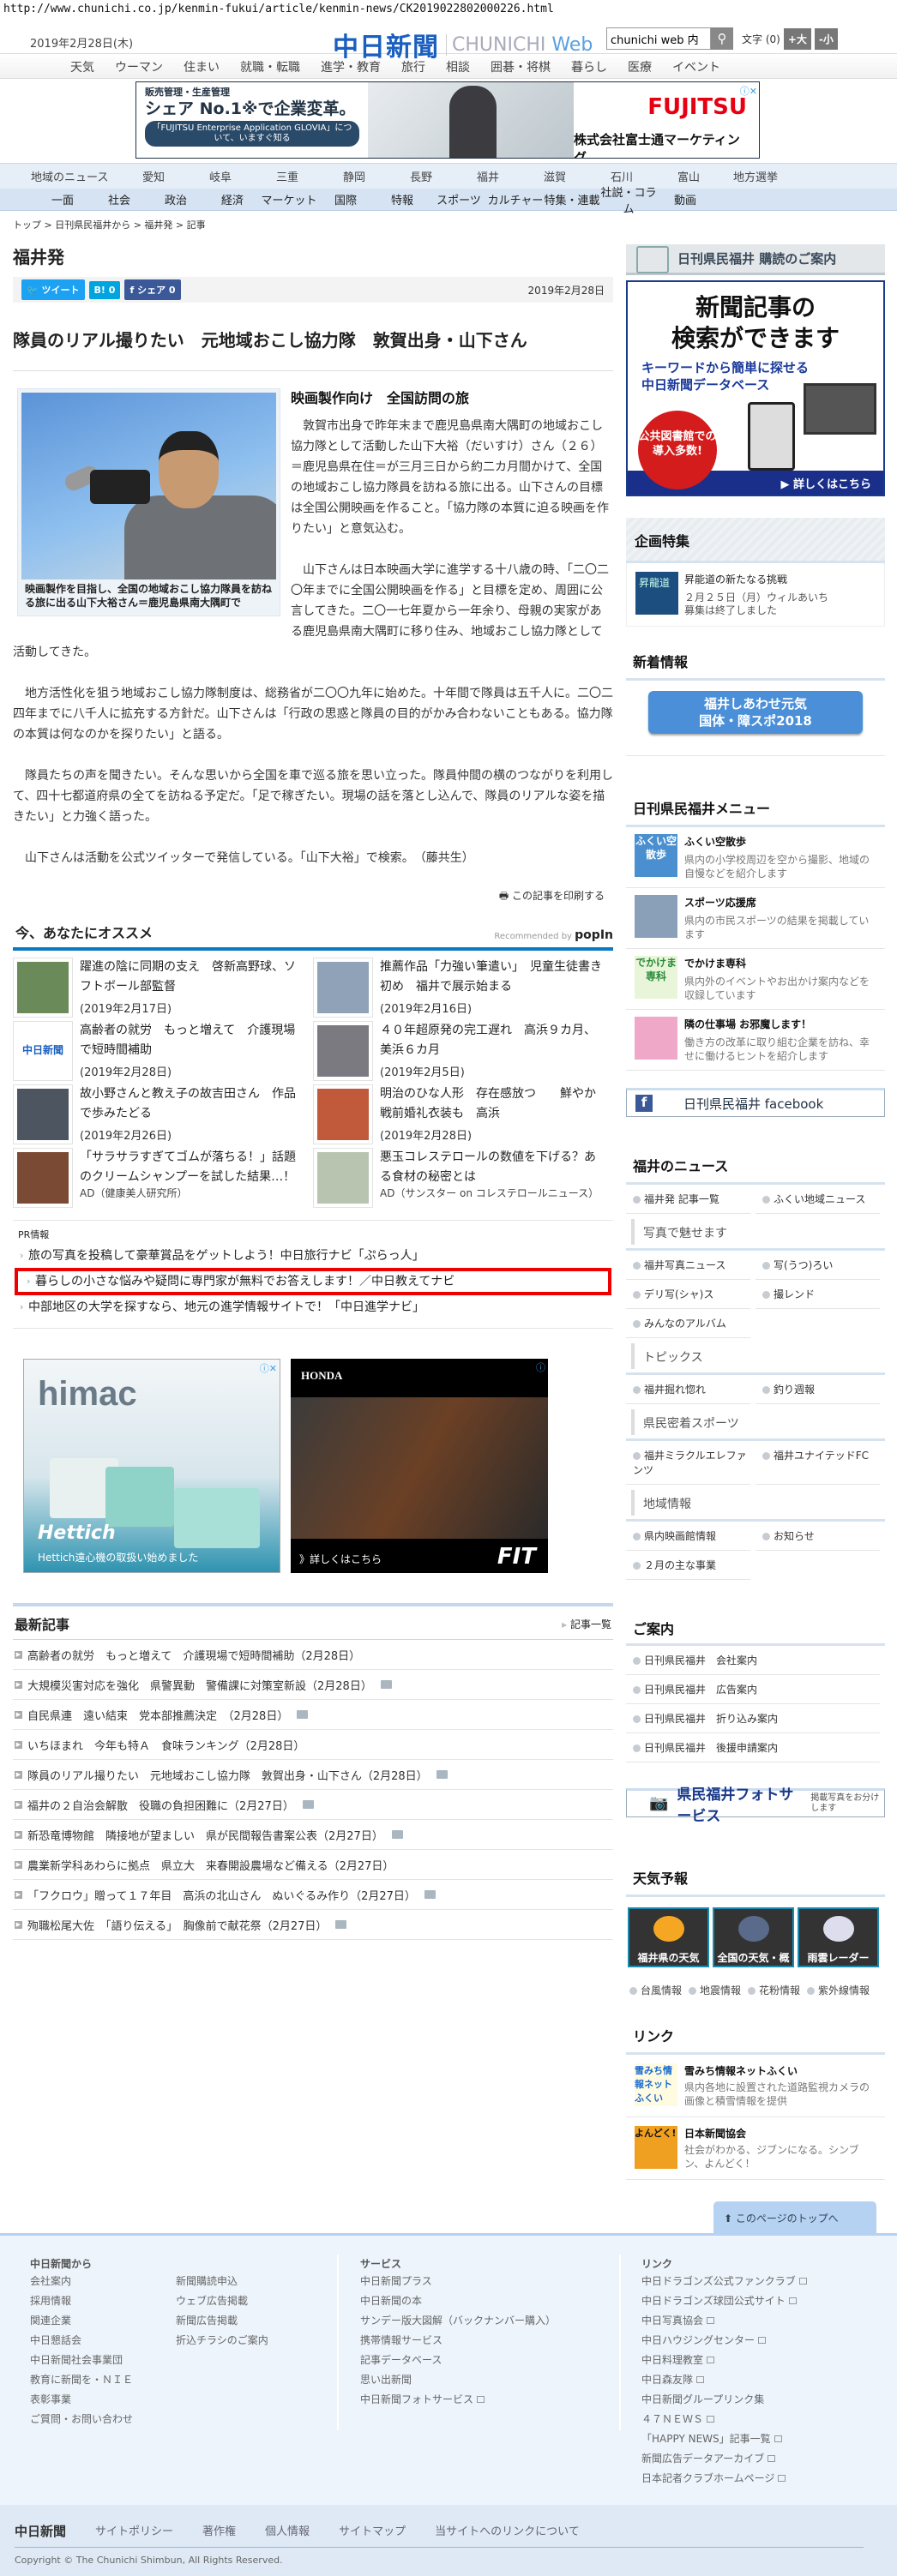 Image resolution: width=897 pixels, height=2576 pixels. I want to click on recommend-item: 故小野さんと教え子の故吉田さん 作品で歩みたどる (2019年2月26日), so click(163, 1115).